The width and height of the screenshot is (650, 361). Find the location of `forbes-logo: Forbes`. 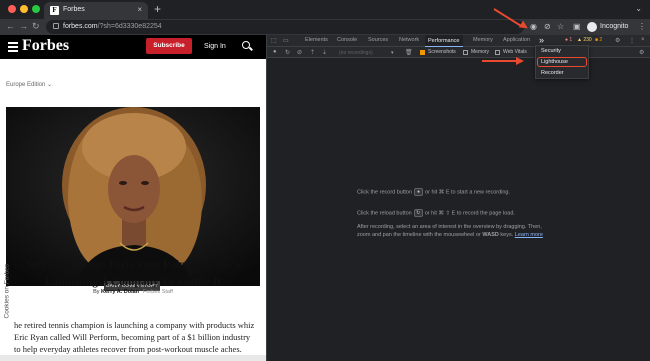

forbes-logo: Forbes is located at coordinates (45, 46).